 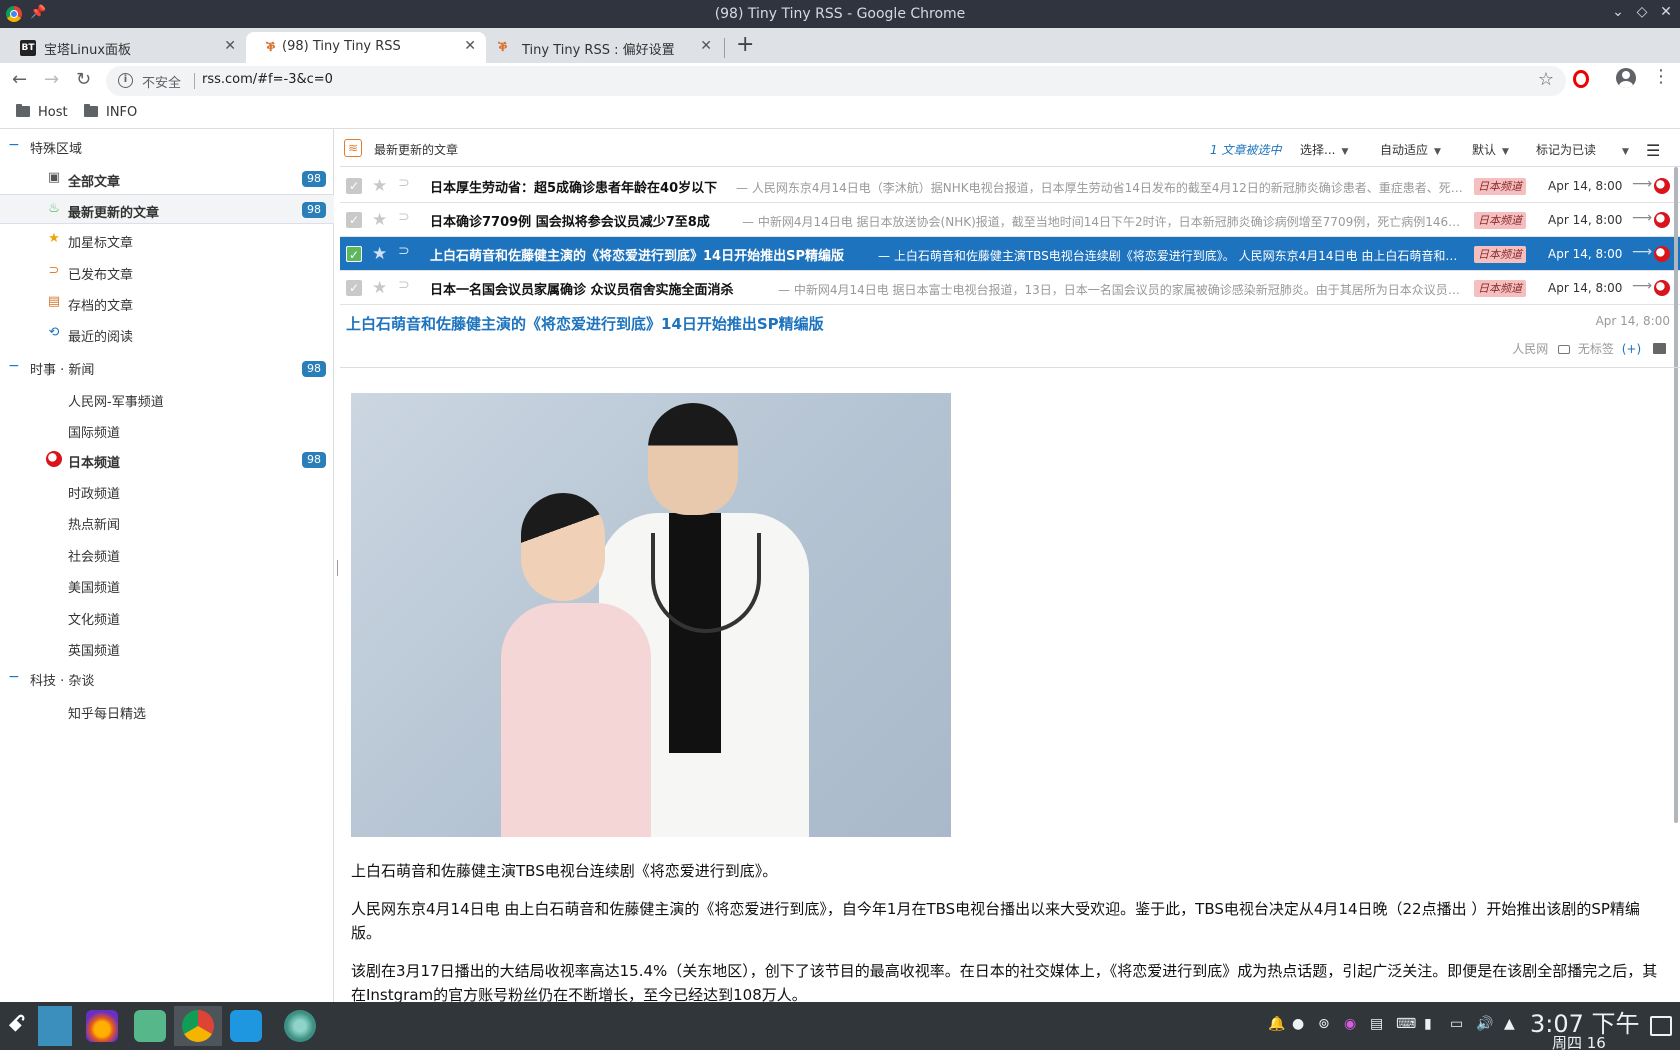 I want to click on feed-archived: ▤ 存档的文章, so click(x=167, y=303).